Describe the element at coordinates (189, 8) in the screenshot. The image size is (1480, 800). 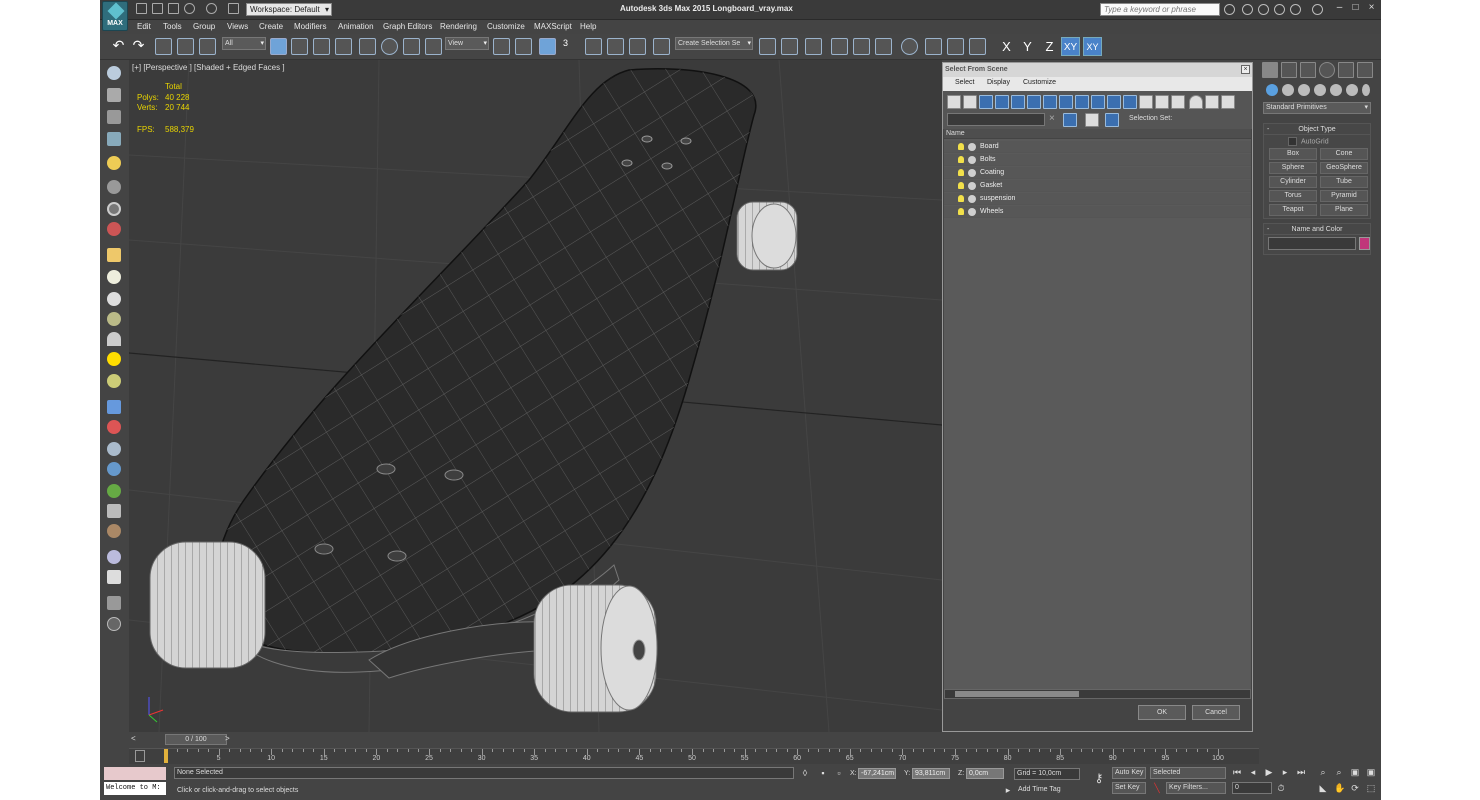
I see `undo-icon` at that location.